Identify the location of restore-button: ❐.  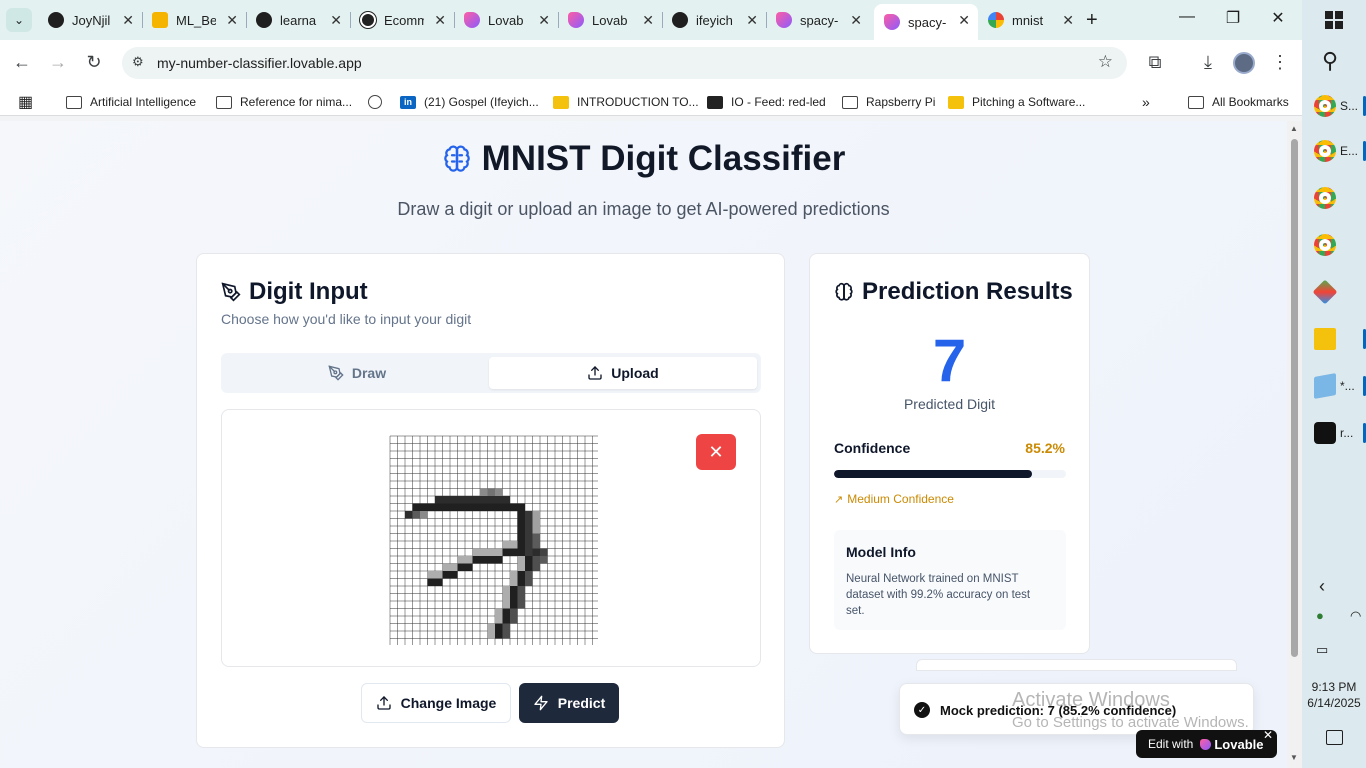
(1233, 18).